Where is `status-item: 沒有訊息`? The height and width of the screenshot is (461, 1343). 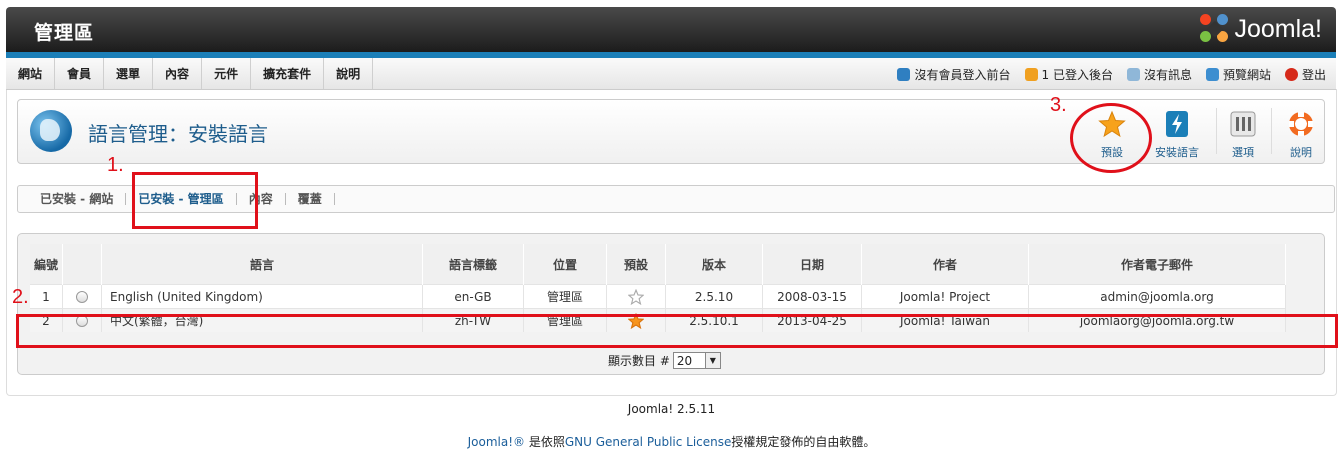
status-item: 沒有訊息 is located at coordinates (1159, 74).